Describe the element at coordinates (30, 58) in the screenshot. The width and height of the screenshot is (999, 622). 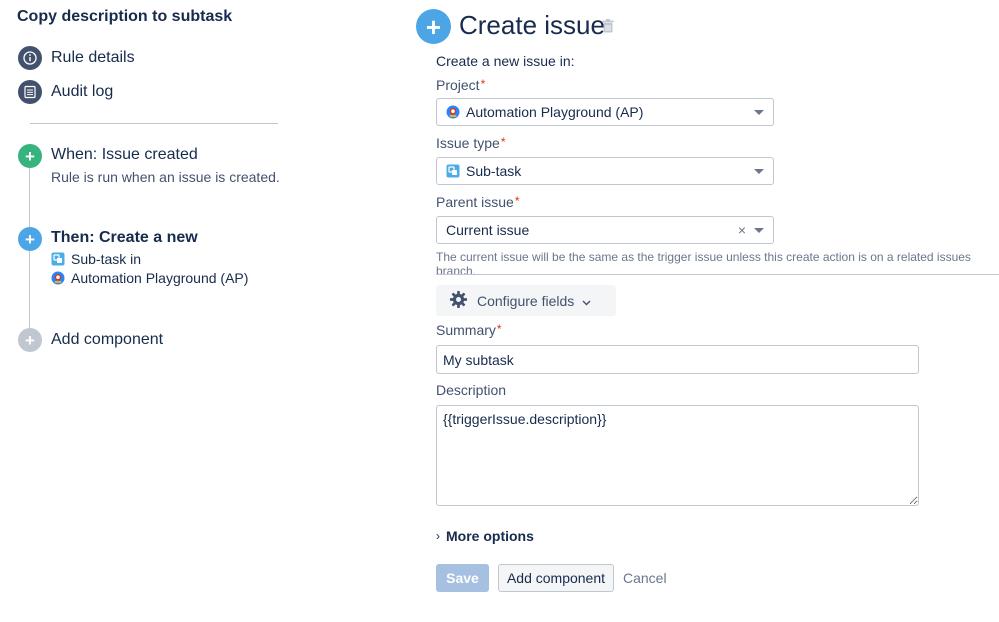
I see `info-icon` at that location.